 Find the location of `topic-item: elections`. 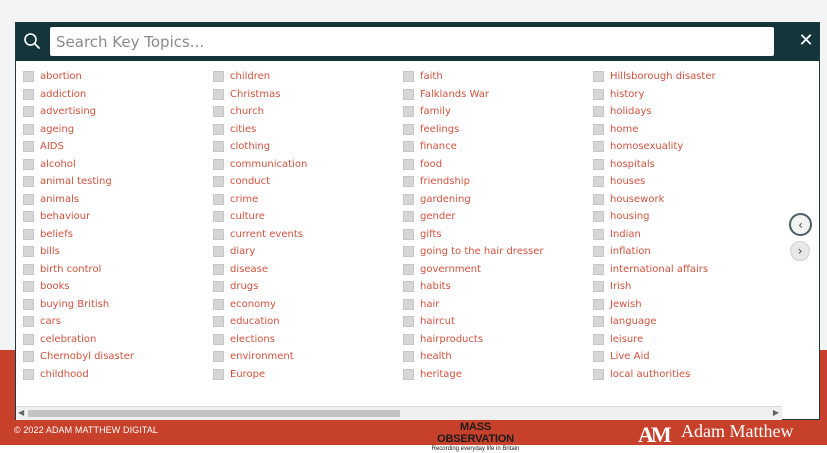

topic-item: elections is located at coordinates (305, 340).